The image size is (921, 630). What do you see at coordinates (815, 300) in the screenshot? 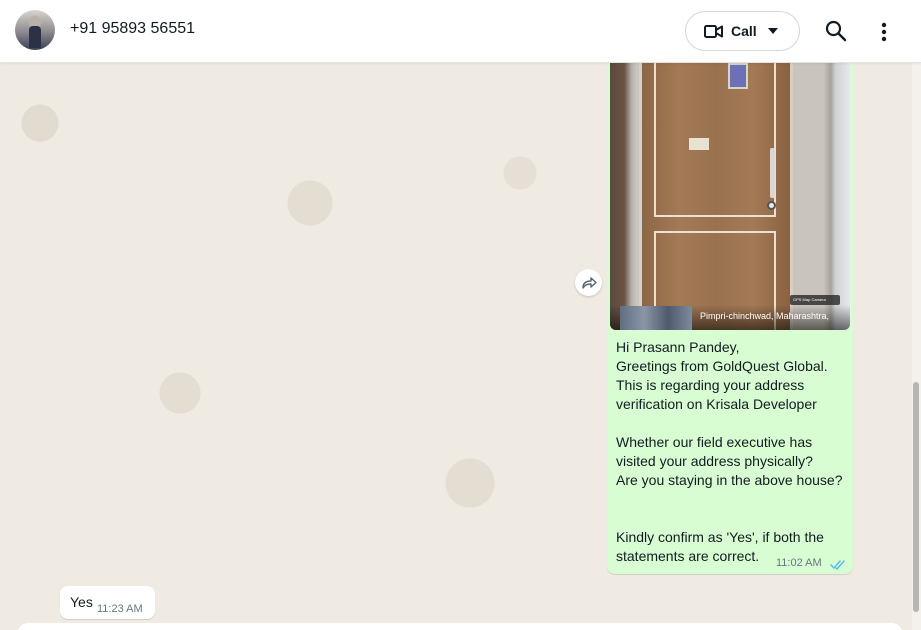
I see `gps-brand-stamp: GPS Map Camera` at bounding box center [815, 300].